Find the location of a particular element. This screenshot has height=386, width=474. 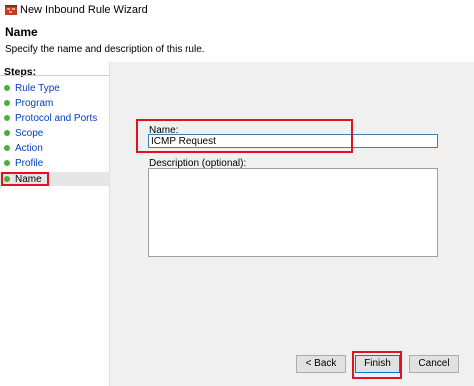

description-input is located at coordinates (293, 212).